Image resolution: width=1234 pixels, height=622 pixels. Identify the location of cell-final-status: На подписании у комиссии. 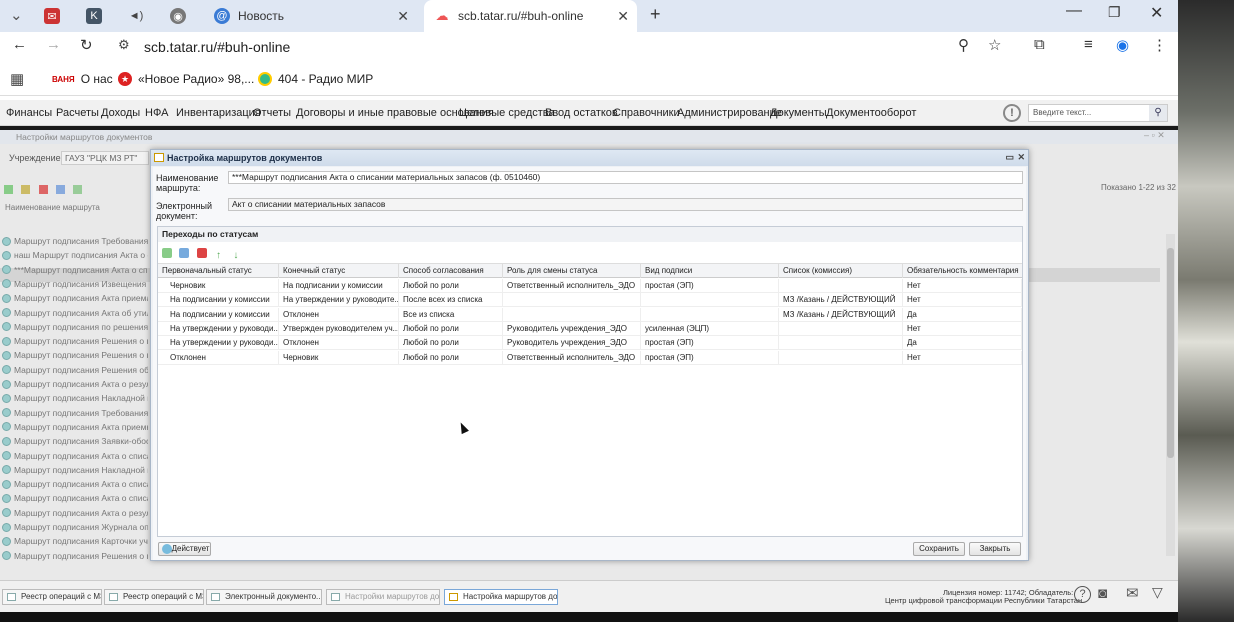
(339, 286).